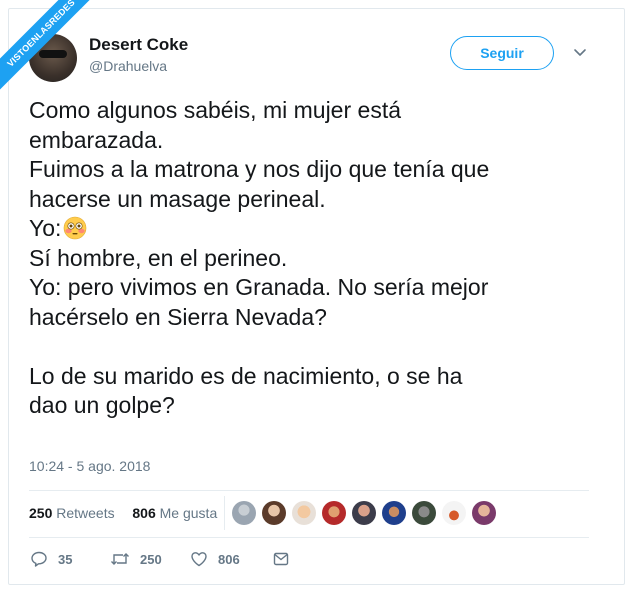  What do you see at coordinates (136, 559) in the screenshot?
I see `retweet-button: 250` at bounding box center [136, 559].